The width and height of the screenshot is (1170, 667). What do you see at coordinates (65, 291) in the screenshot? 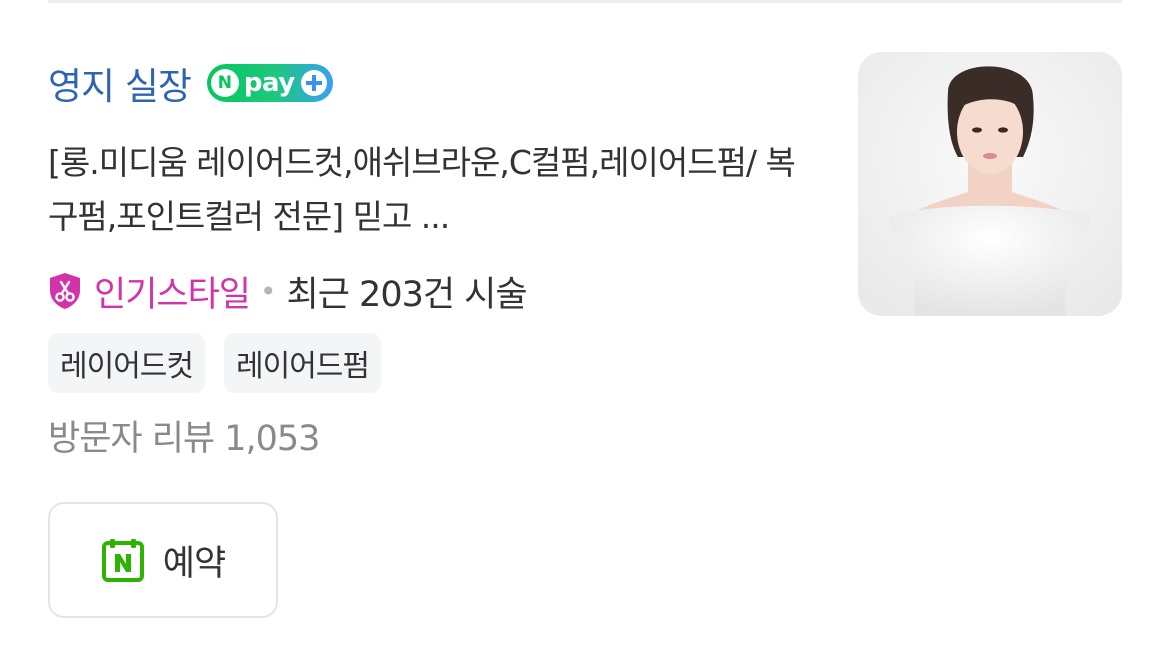
I see `scissors-shield-icon` at bounding box center [65, 291].